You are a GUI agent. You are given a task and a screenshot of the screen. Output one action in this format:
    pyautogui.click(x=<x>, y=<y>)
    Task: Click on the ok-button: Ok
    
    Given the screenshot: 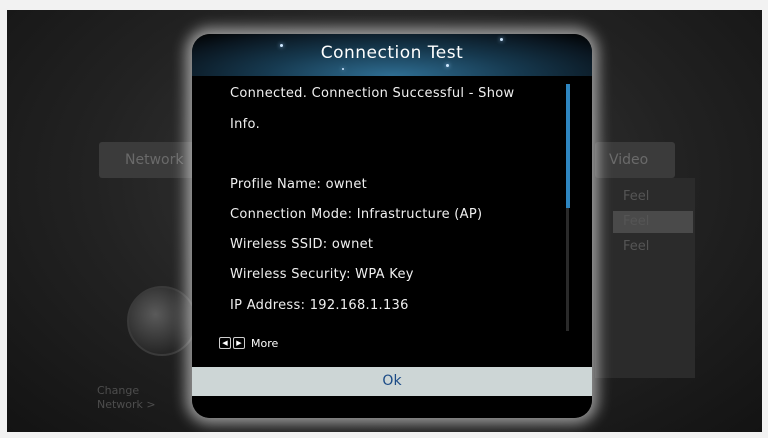 What is the action you would take?
    pyautogui.click(x=392, y=381)
    